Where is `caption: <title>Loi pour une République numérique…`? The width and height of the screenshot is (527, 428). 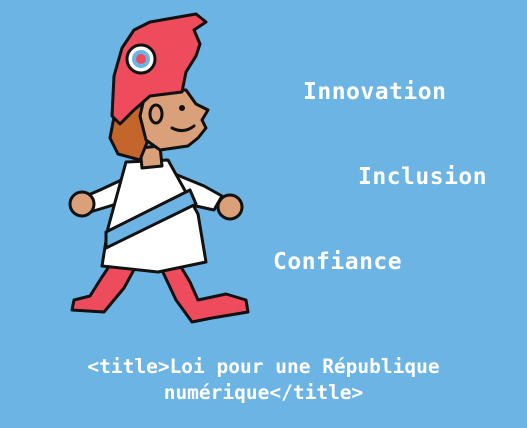 caption: <title>Loi pour une République numérique… is located at coordinates (263, 380).